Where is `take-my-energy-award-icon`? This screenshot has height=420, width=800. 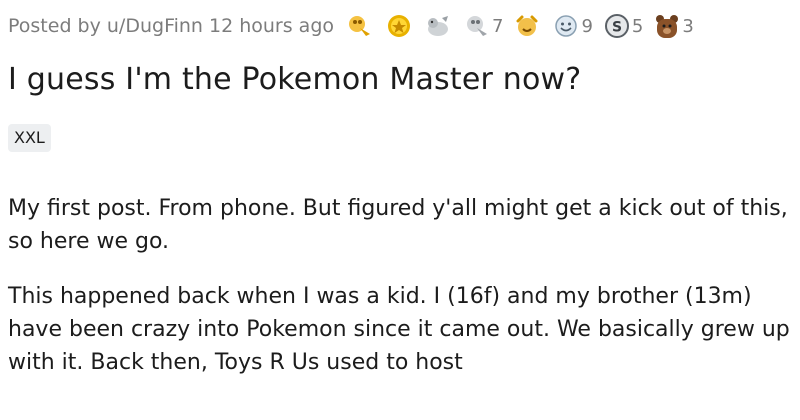 take-my-energy-award-icon is located at coordinates (527, 25).